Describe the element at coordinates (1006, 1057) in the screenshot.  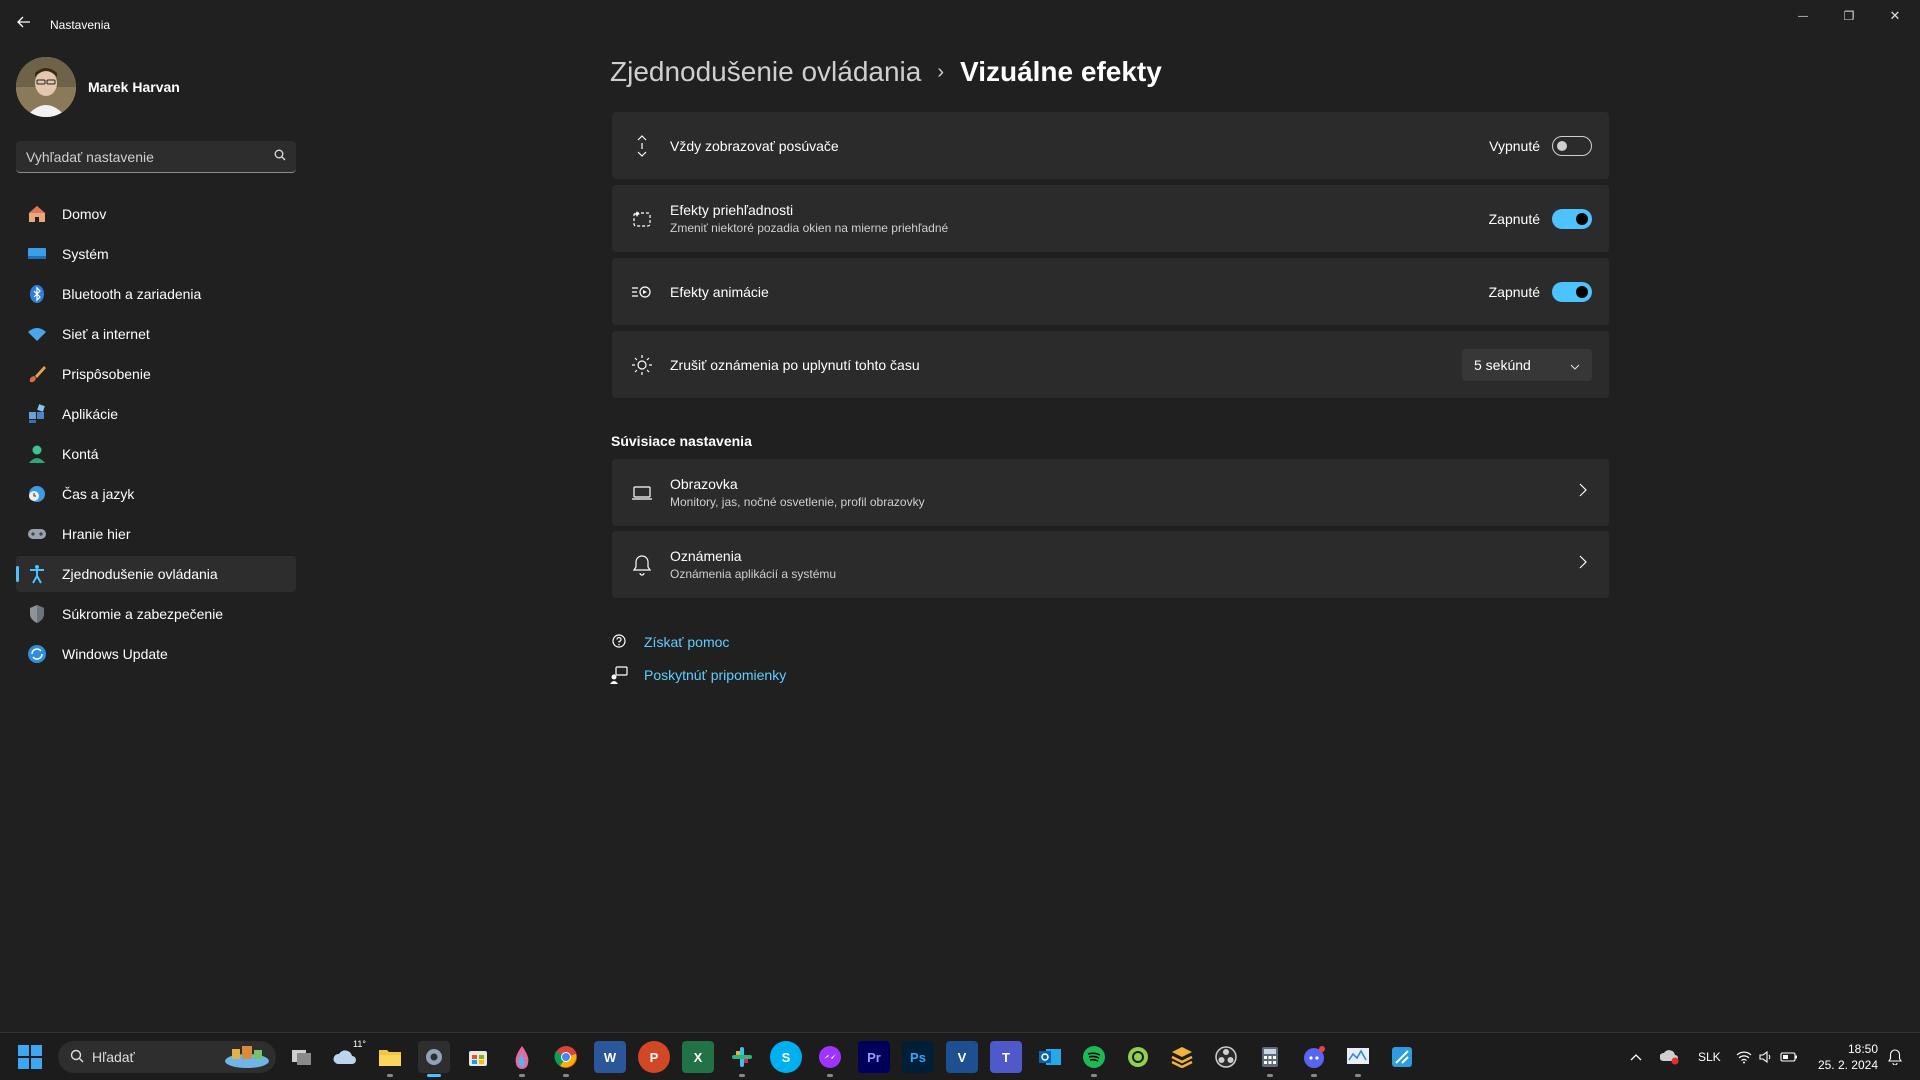
I see `teams-icon: T` at that location.